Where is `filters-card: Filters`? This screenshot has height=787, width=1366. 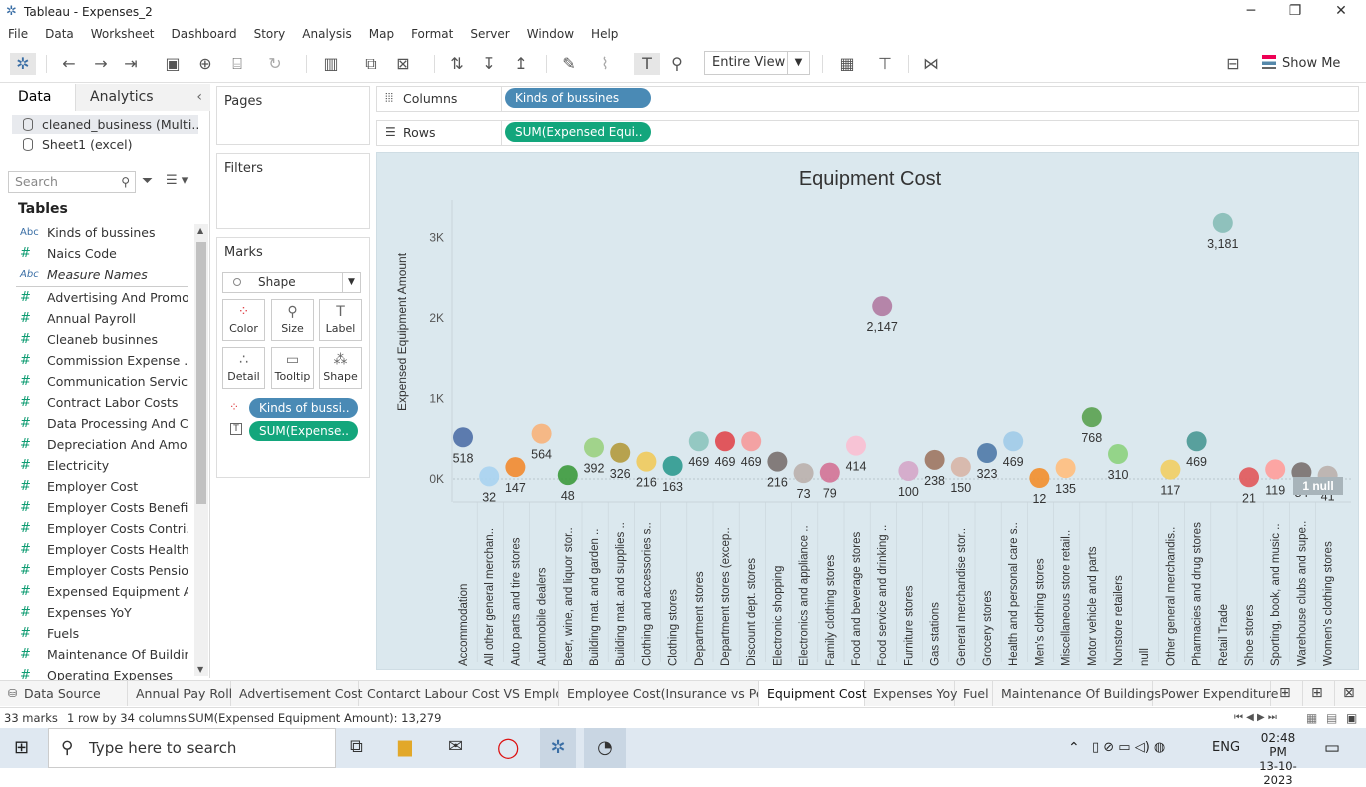 filters-card: Filters is located at coordinates (293, 191).